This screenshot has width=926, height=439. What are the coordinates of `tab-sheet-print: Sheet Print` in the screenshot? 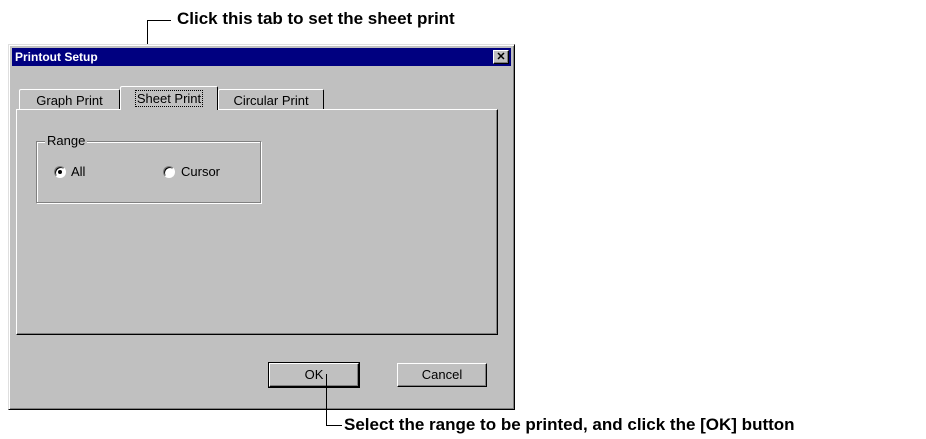 It's located at (169, 98).